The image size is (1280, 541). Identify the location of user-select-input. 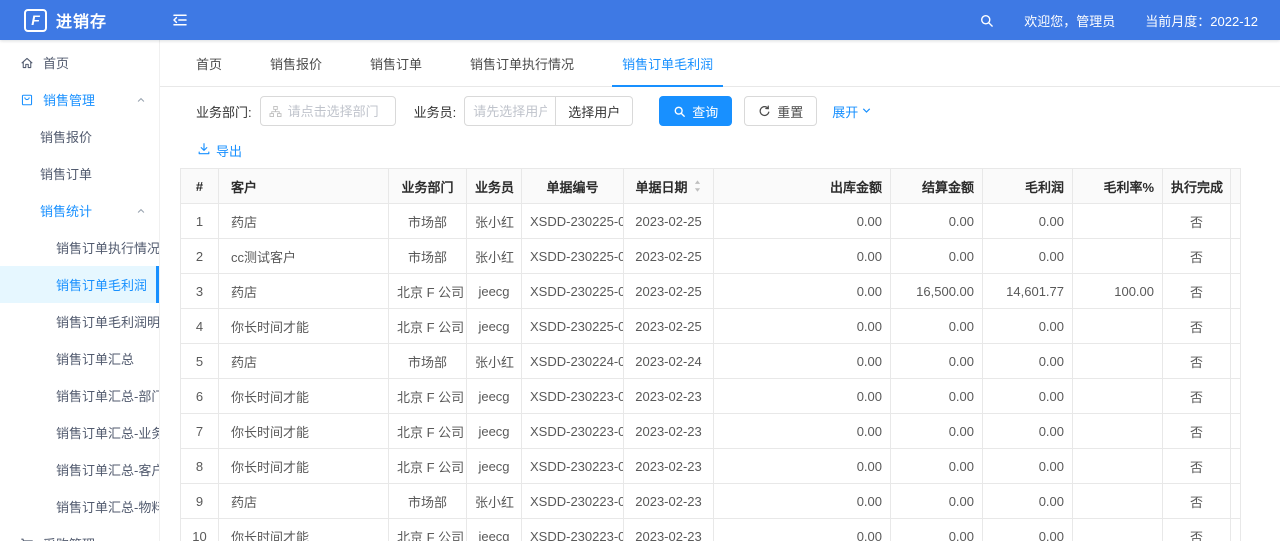
(510, 111).